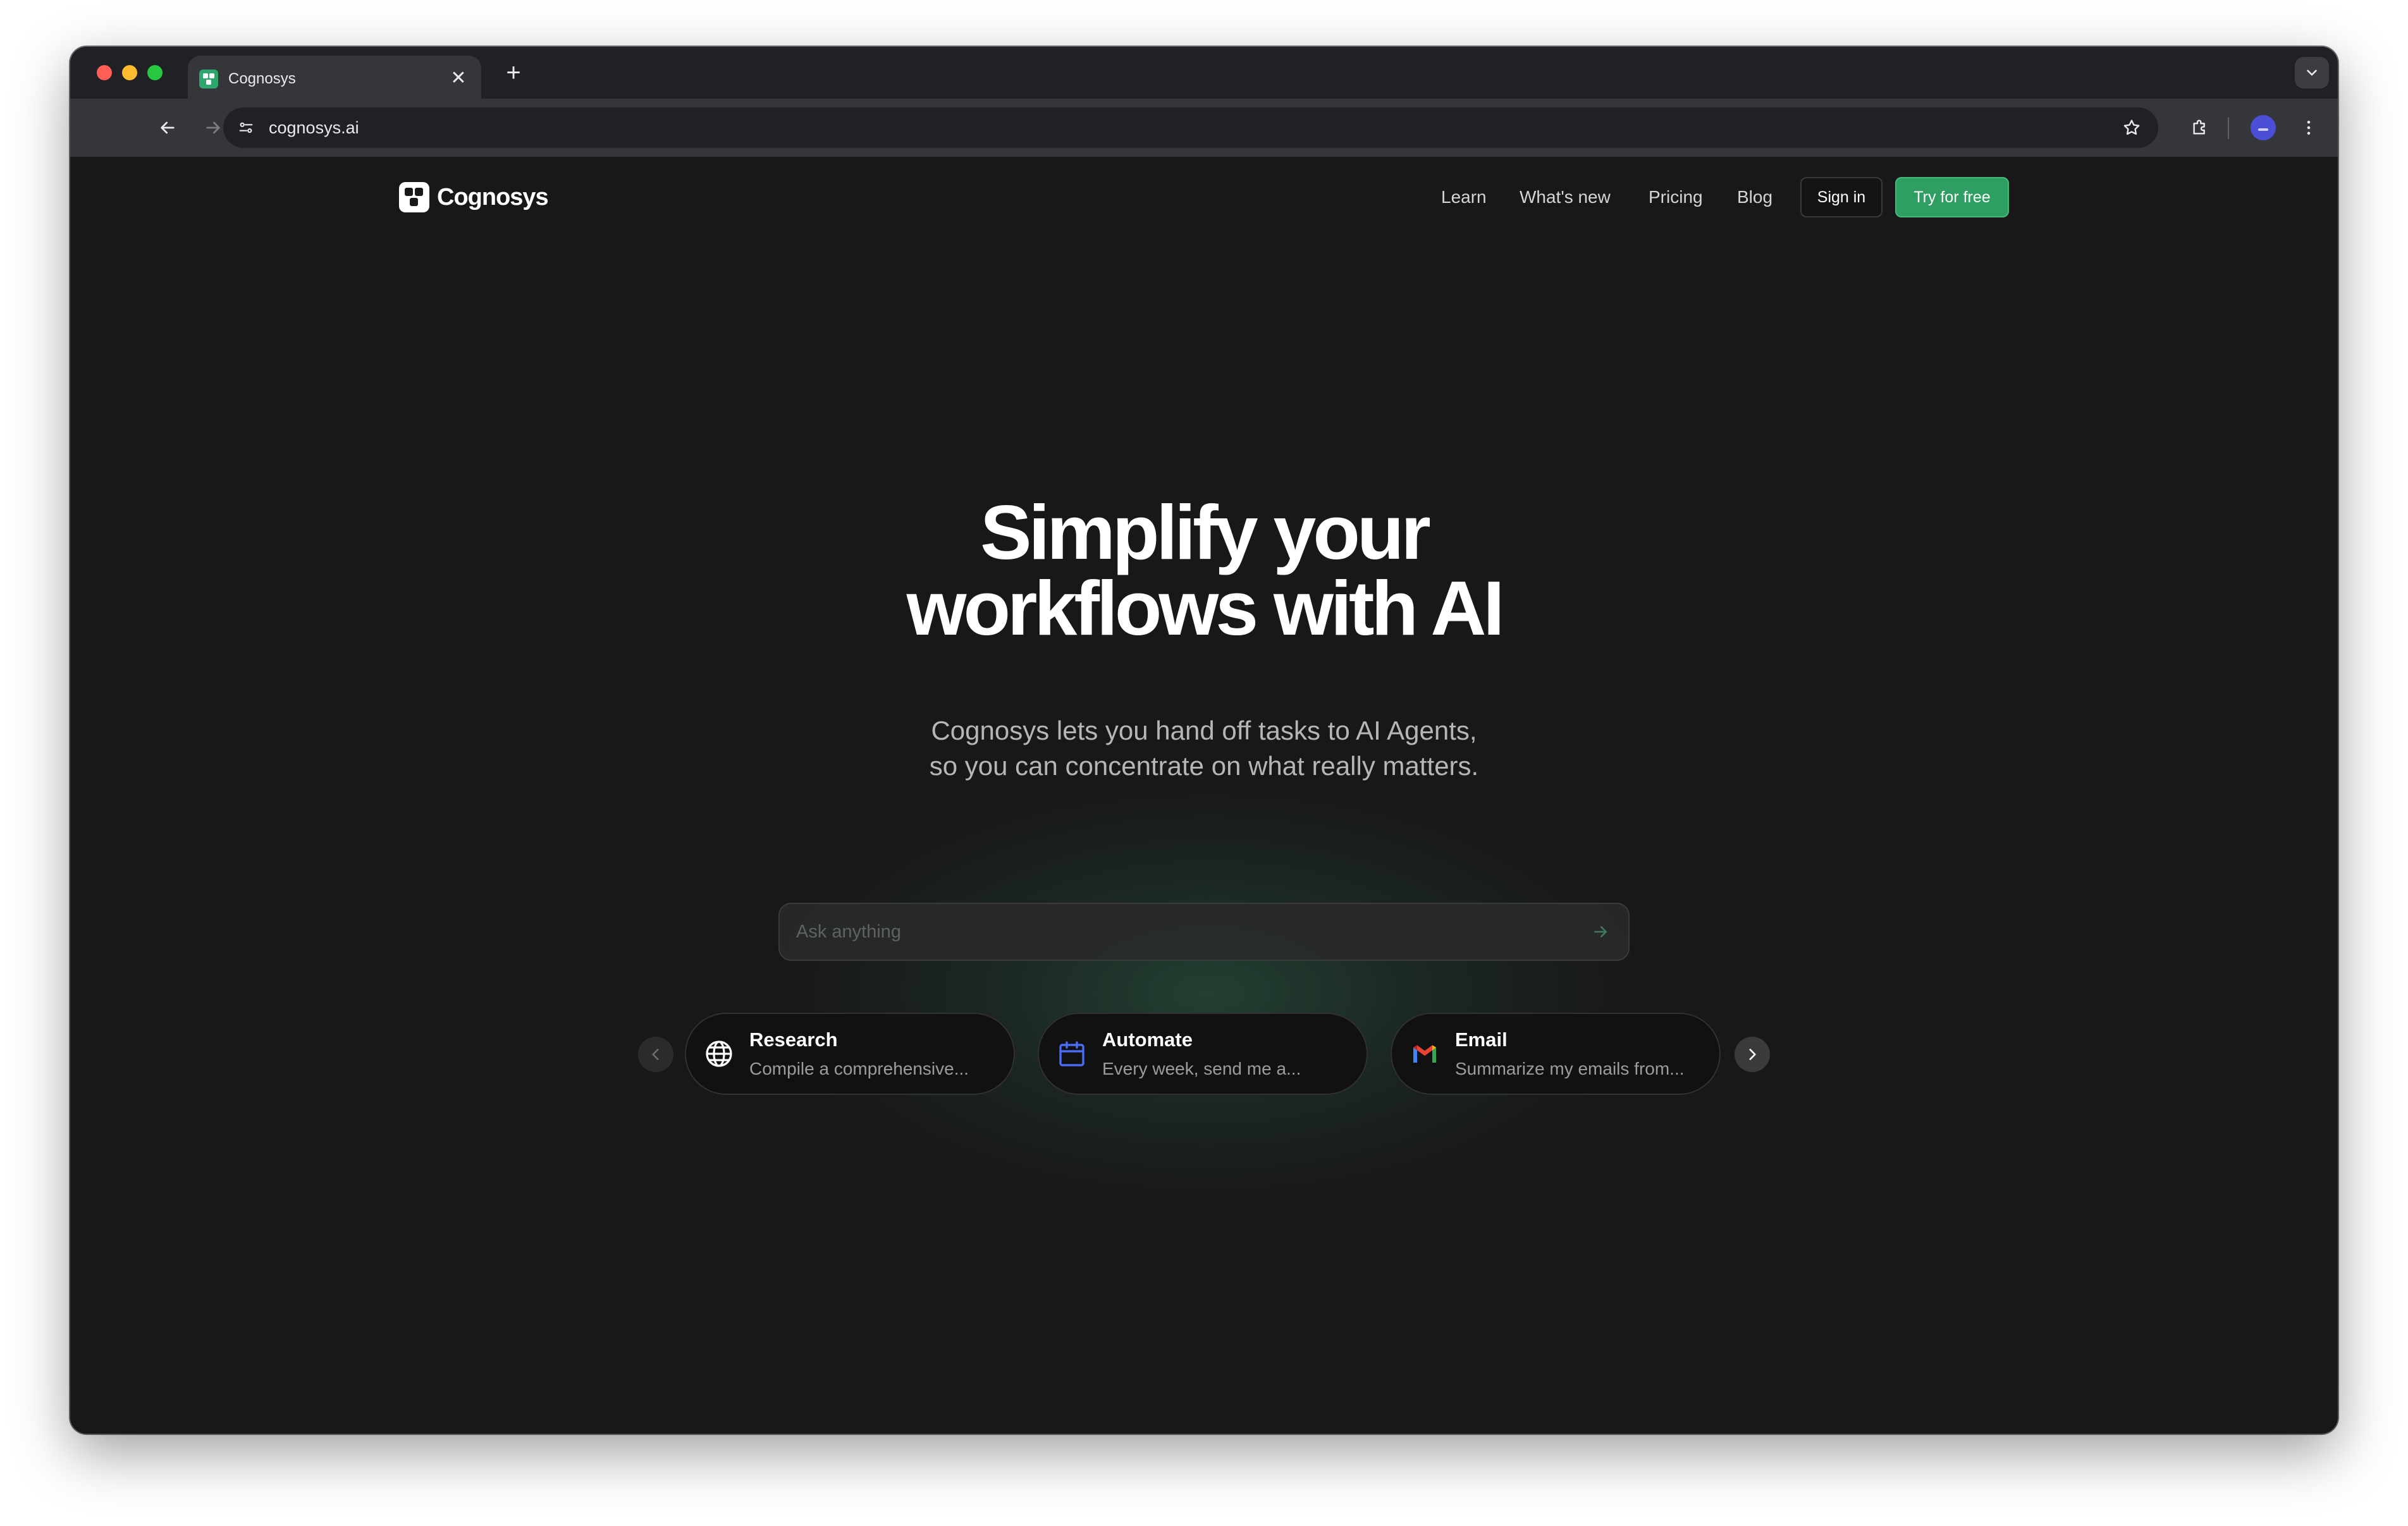 The image size is (2408, 1526). Describe the element at coordinates (1841, 197) in the screenshot. I see `sign-in-button: Sign in` at that location.